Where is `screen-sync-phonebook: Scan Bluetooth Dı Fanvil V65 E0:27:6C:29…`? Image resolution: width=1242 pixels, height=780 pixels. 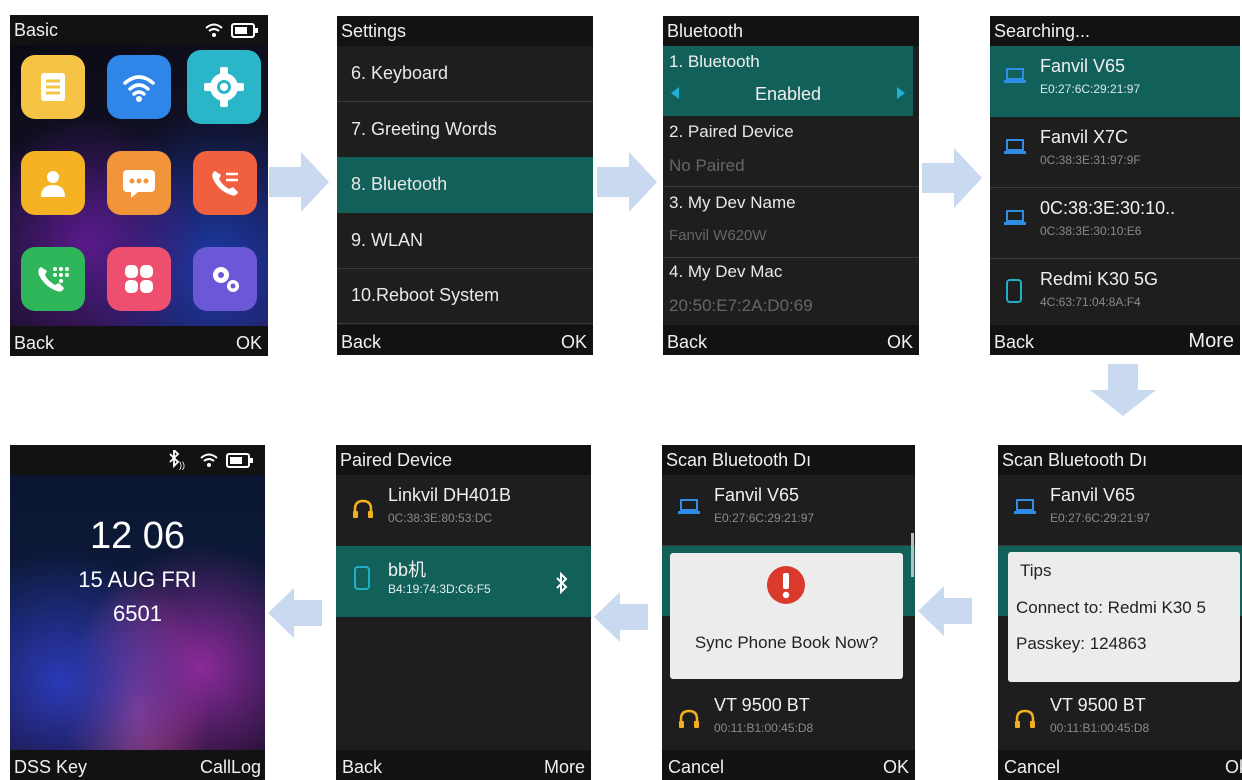 screen-sync-phonebook: Scan Bluetooth Dı Fanvil V65 E0:27:6C:29… is located at coordinates (788, 612).